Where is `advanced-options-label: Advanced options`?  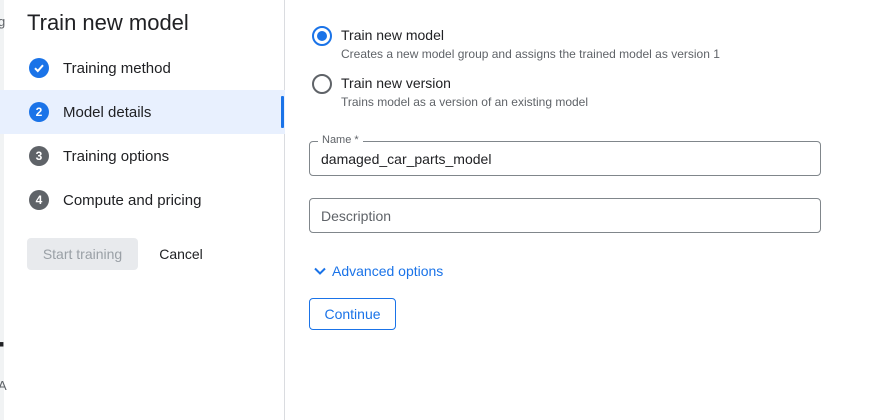 advanced-options-label: Advanced options is located at coordinates (388, 271).